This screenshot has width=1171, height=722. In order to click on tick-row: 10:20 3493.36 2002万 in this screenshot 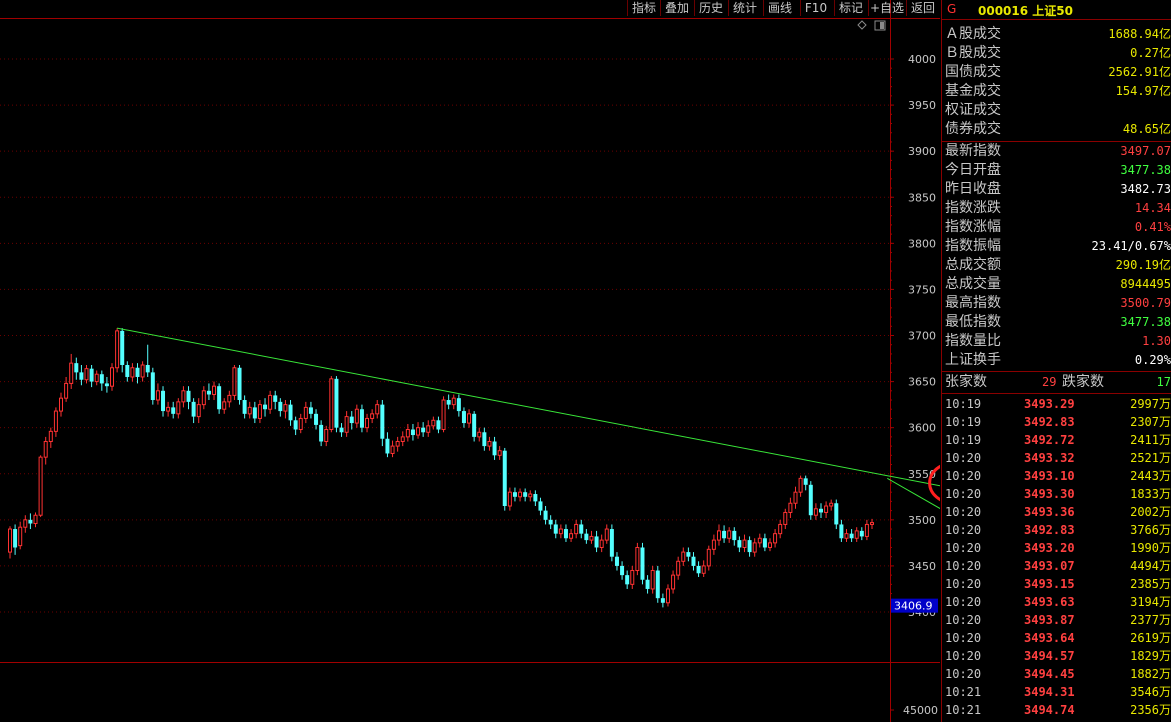, I will do `click(1056, 512)`.